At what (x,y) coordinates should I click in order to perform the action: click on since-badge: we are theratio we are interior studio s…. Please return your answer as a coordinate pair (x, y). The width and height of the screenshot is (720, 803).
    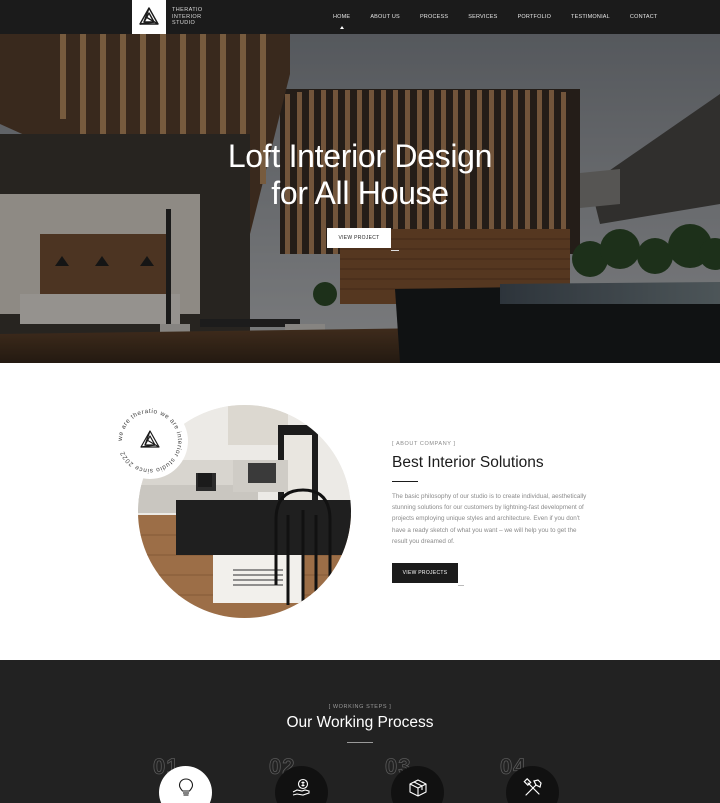
    Looking at the image, I should click on (150, 441).